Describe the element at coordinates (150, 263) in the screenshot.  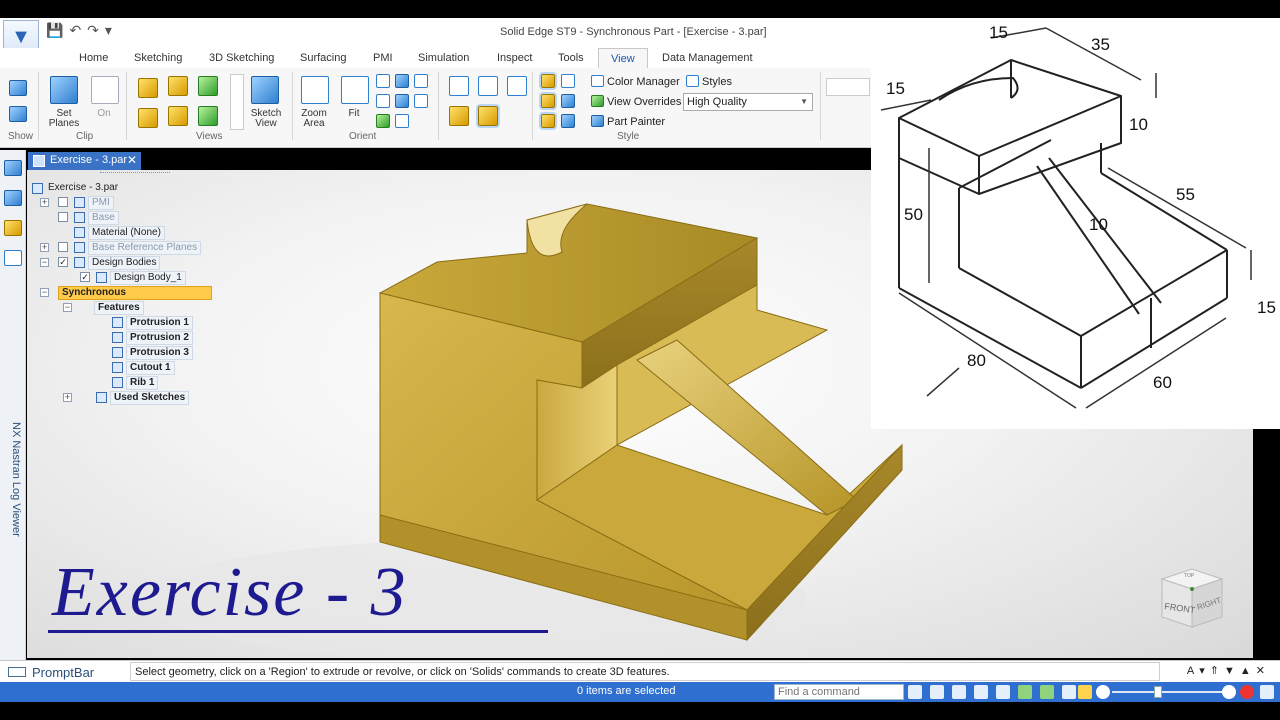
I see `tree-item-design-bodies: − ✓ Design Bodies` at that location.